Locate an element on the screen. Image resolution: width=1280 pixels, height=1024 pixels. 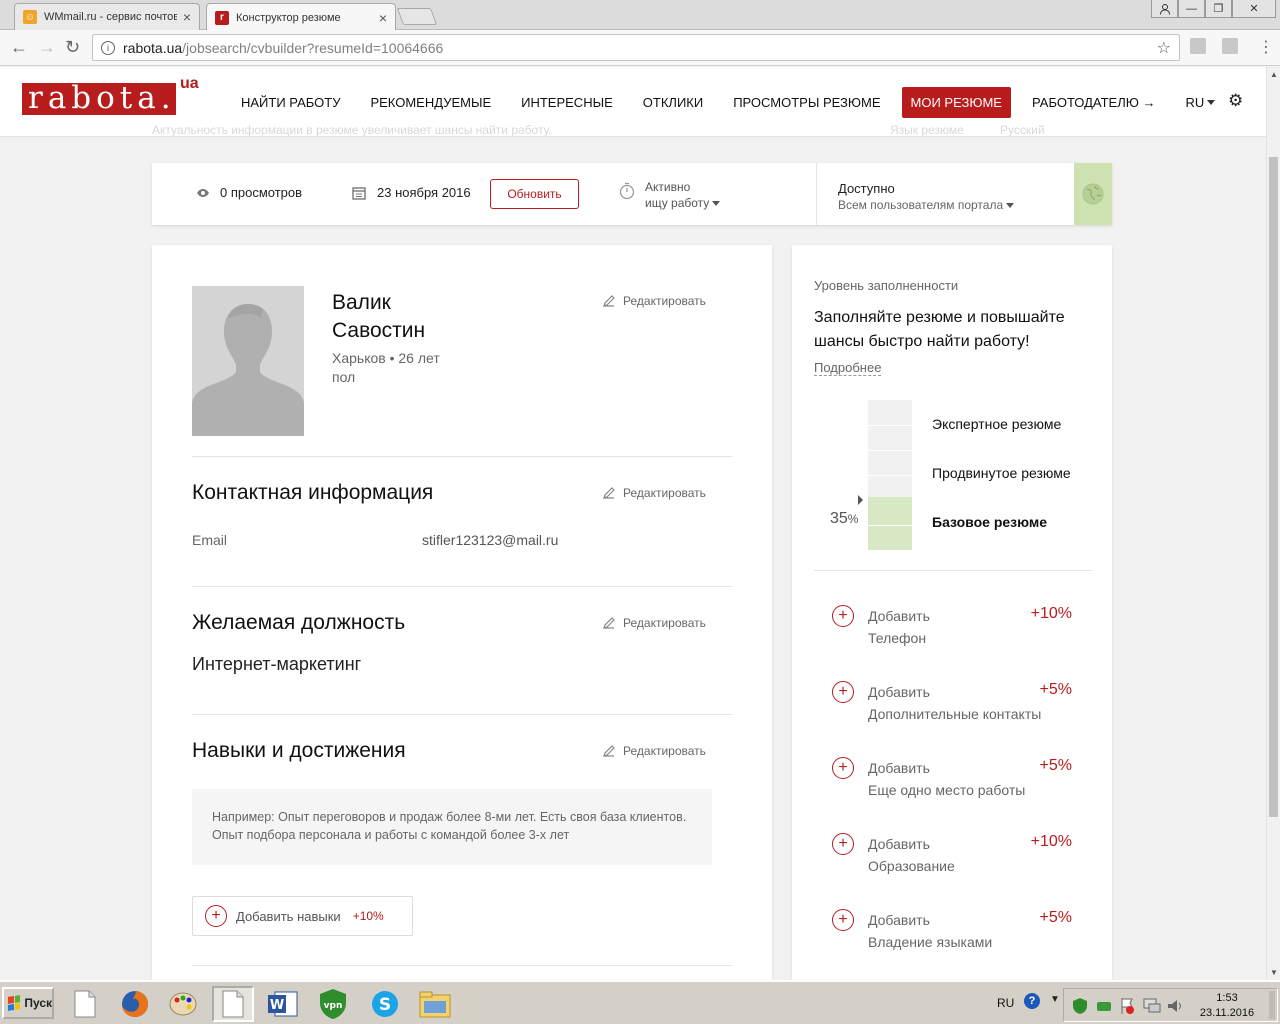
svg-text: S is located at coordinates (385, 1005).